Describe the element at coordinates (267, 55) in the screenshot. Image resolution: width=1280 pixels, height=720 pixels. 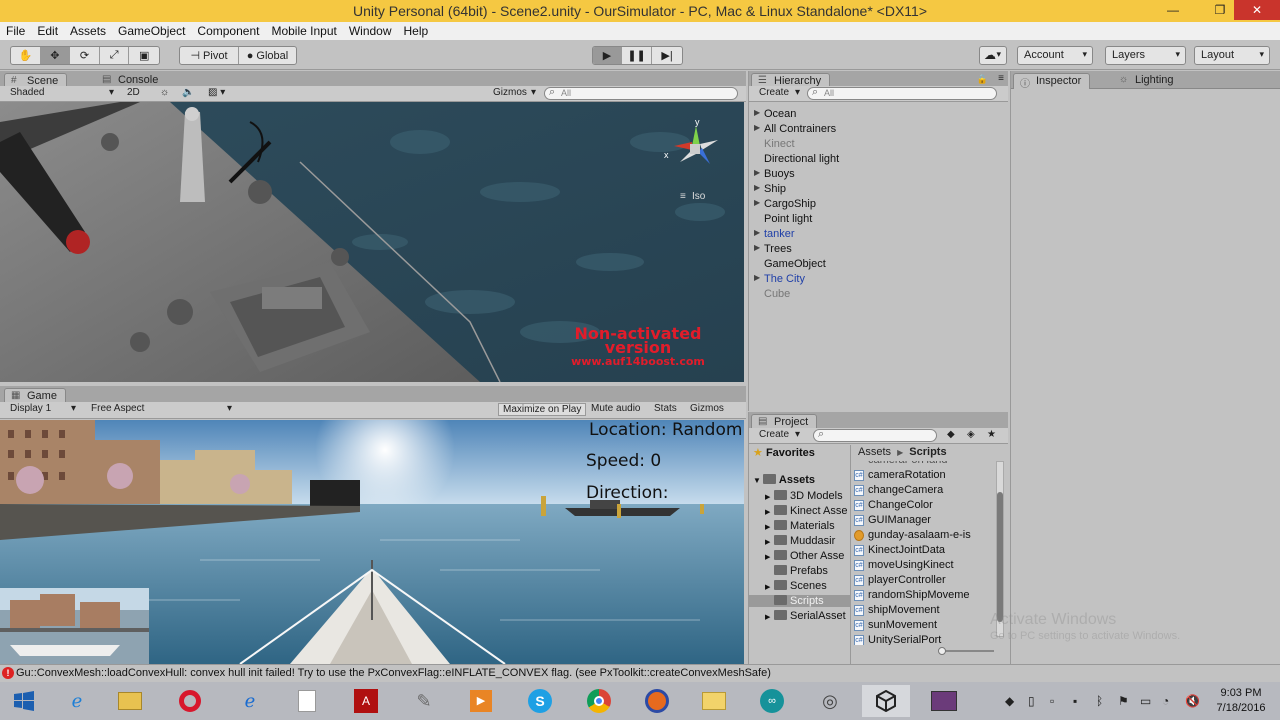
I see `global-button: ● Global` at that location.